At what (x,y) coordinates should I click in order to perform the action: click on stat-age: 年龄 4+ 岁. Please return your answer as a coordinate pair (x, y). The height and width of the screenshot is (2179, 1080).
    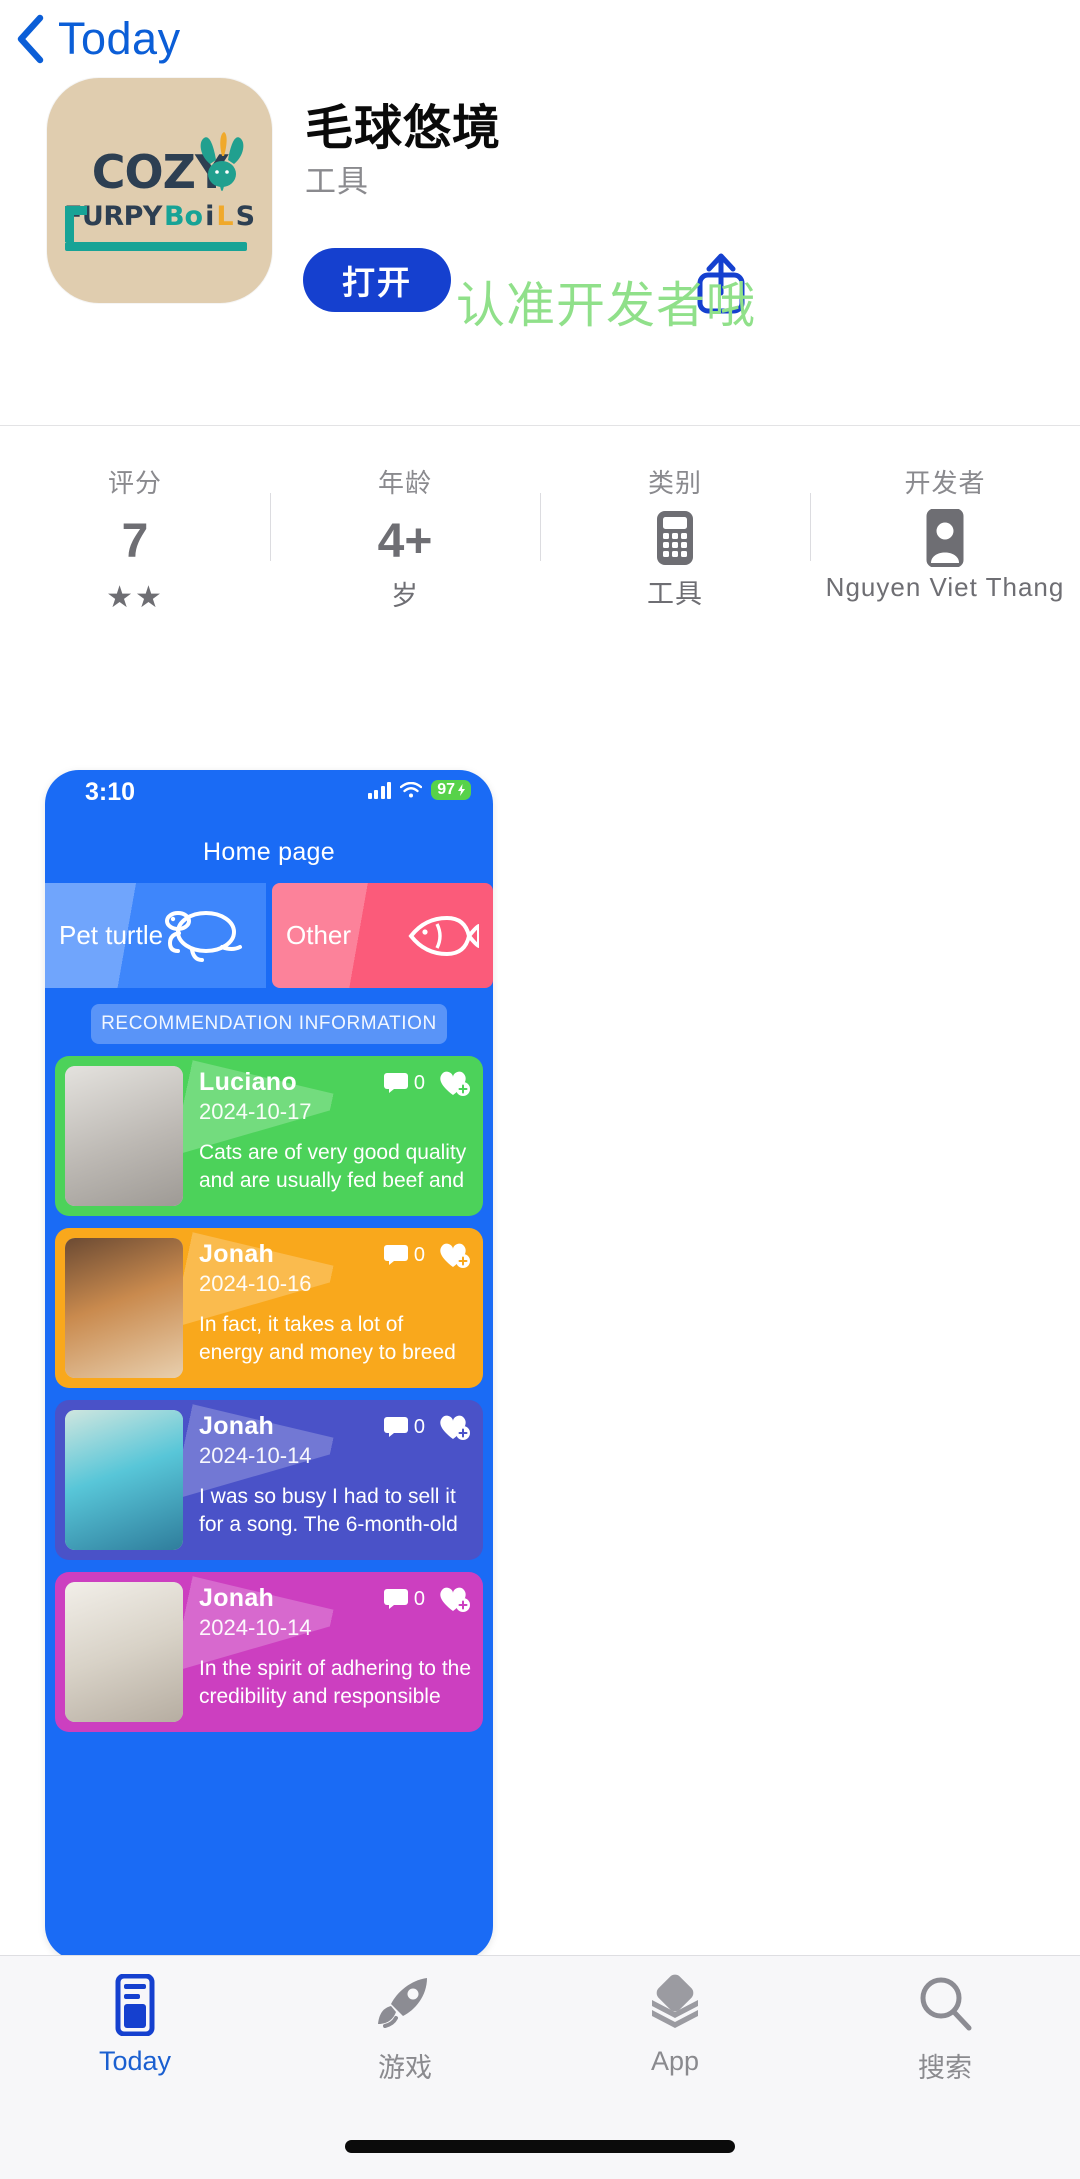
    Looking at the image, I should click on (405, 537).